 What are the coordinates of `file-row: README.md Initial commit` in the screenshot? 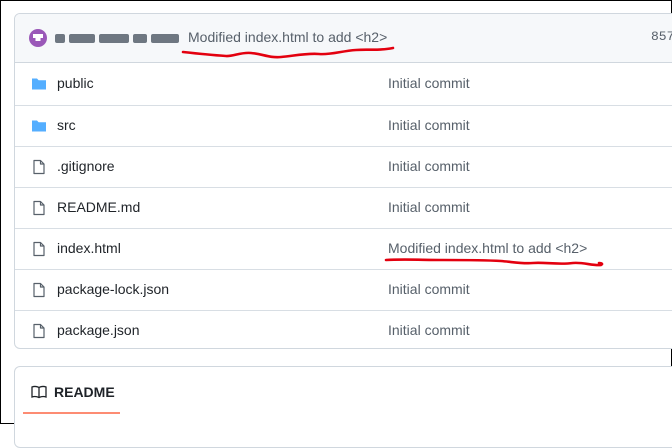 It's located at (343, 207).